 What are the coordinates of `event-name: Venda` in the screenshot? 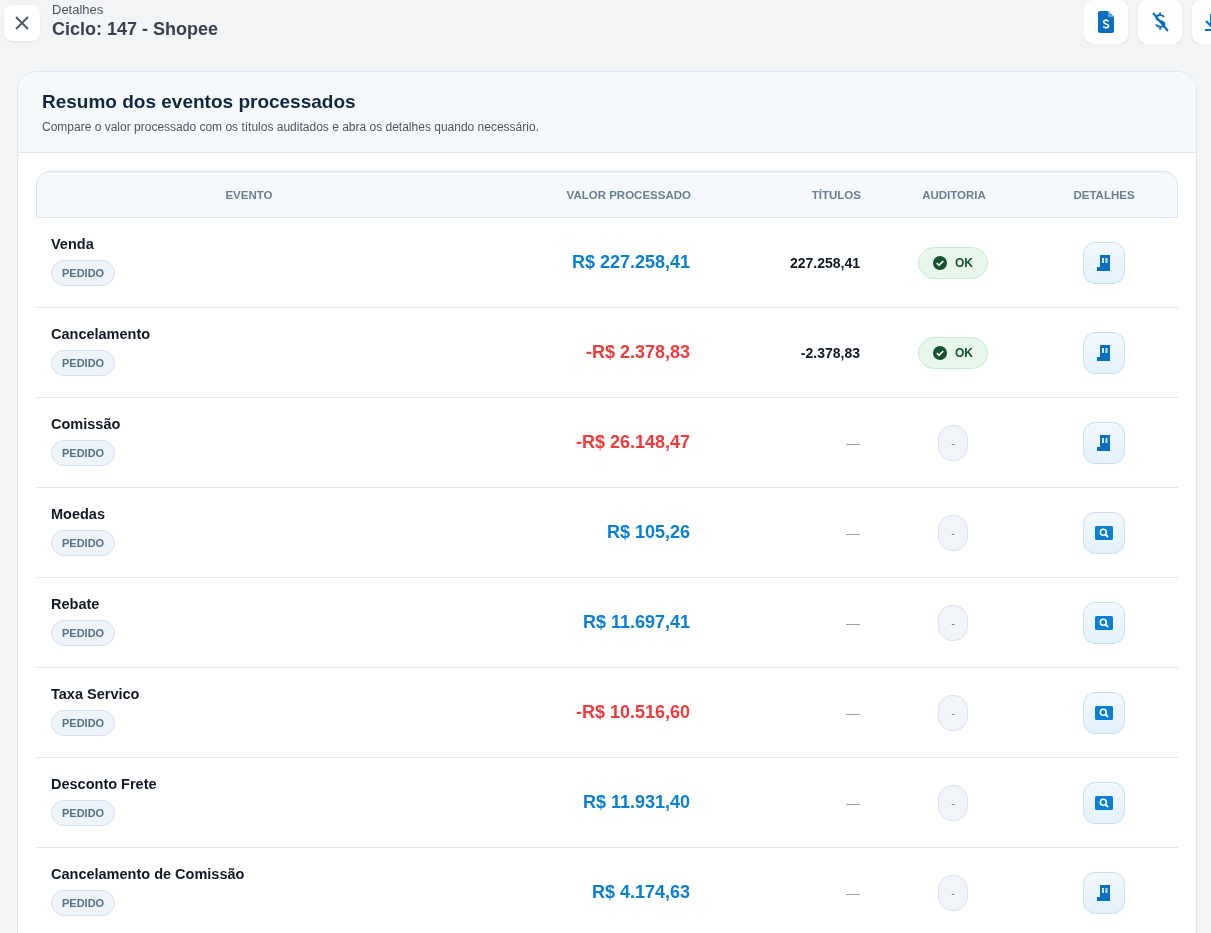 It's located at (72, 243).